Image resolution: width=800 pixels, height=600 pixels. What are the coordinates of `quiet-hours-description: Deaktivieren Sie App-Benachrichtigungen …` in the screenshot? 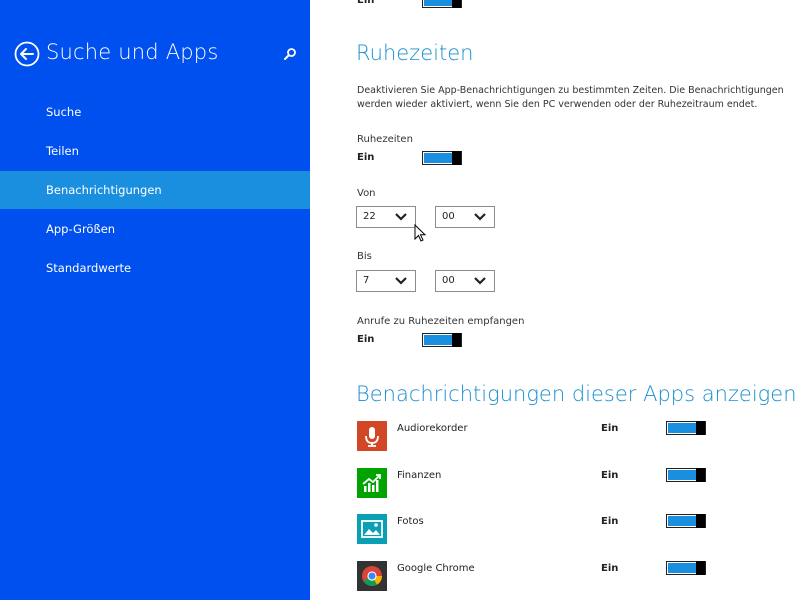 It's located at (577, 98).